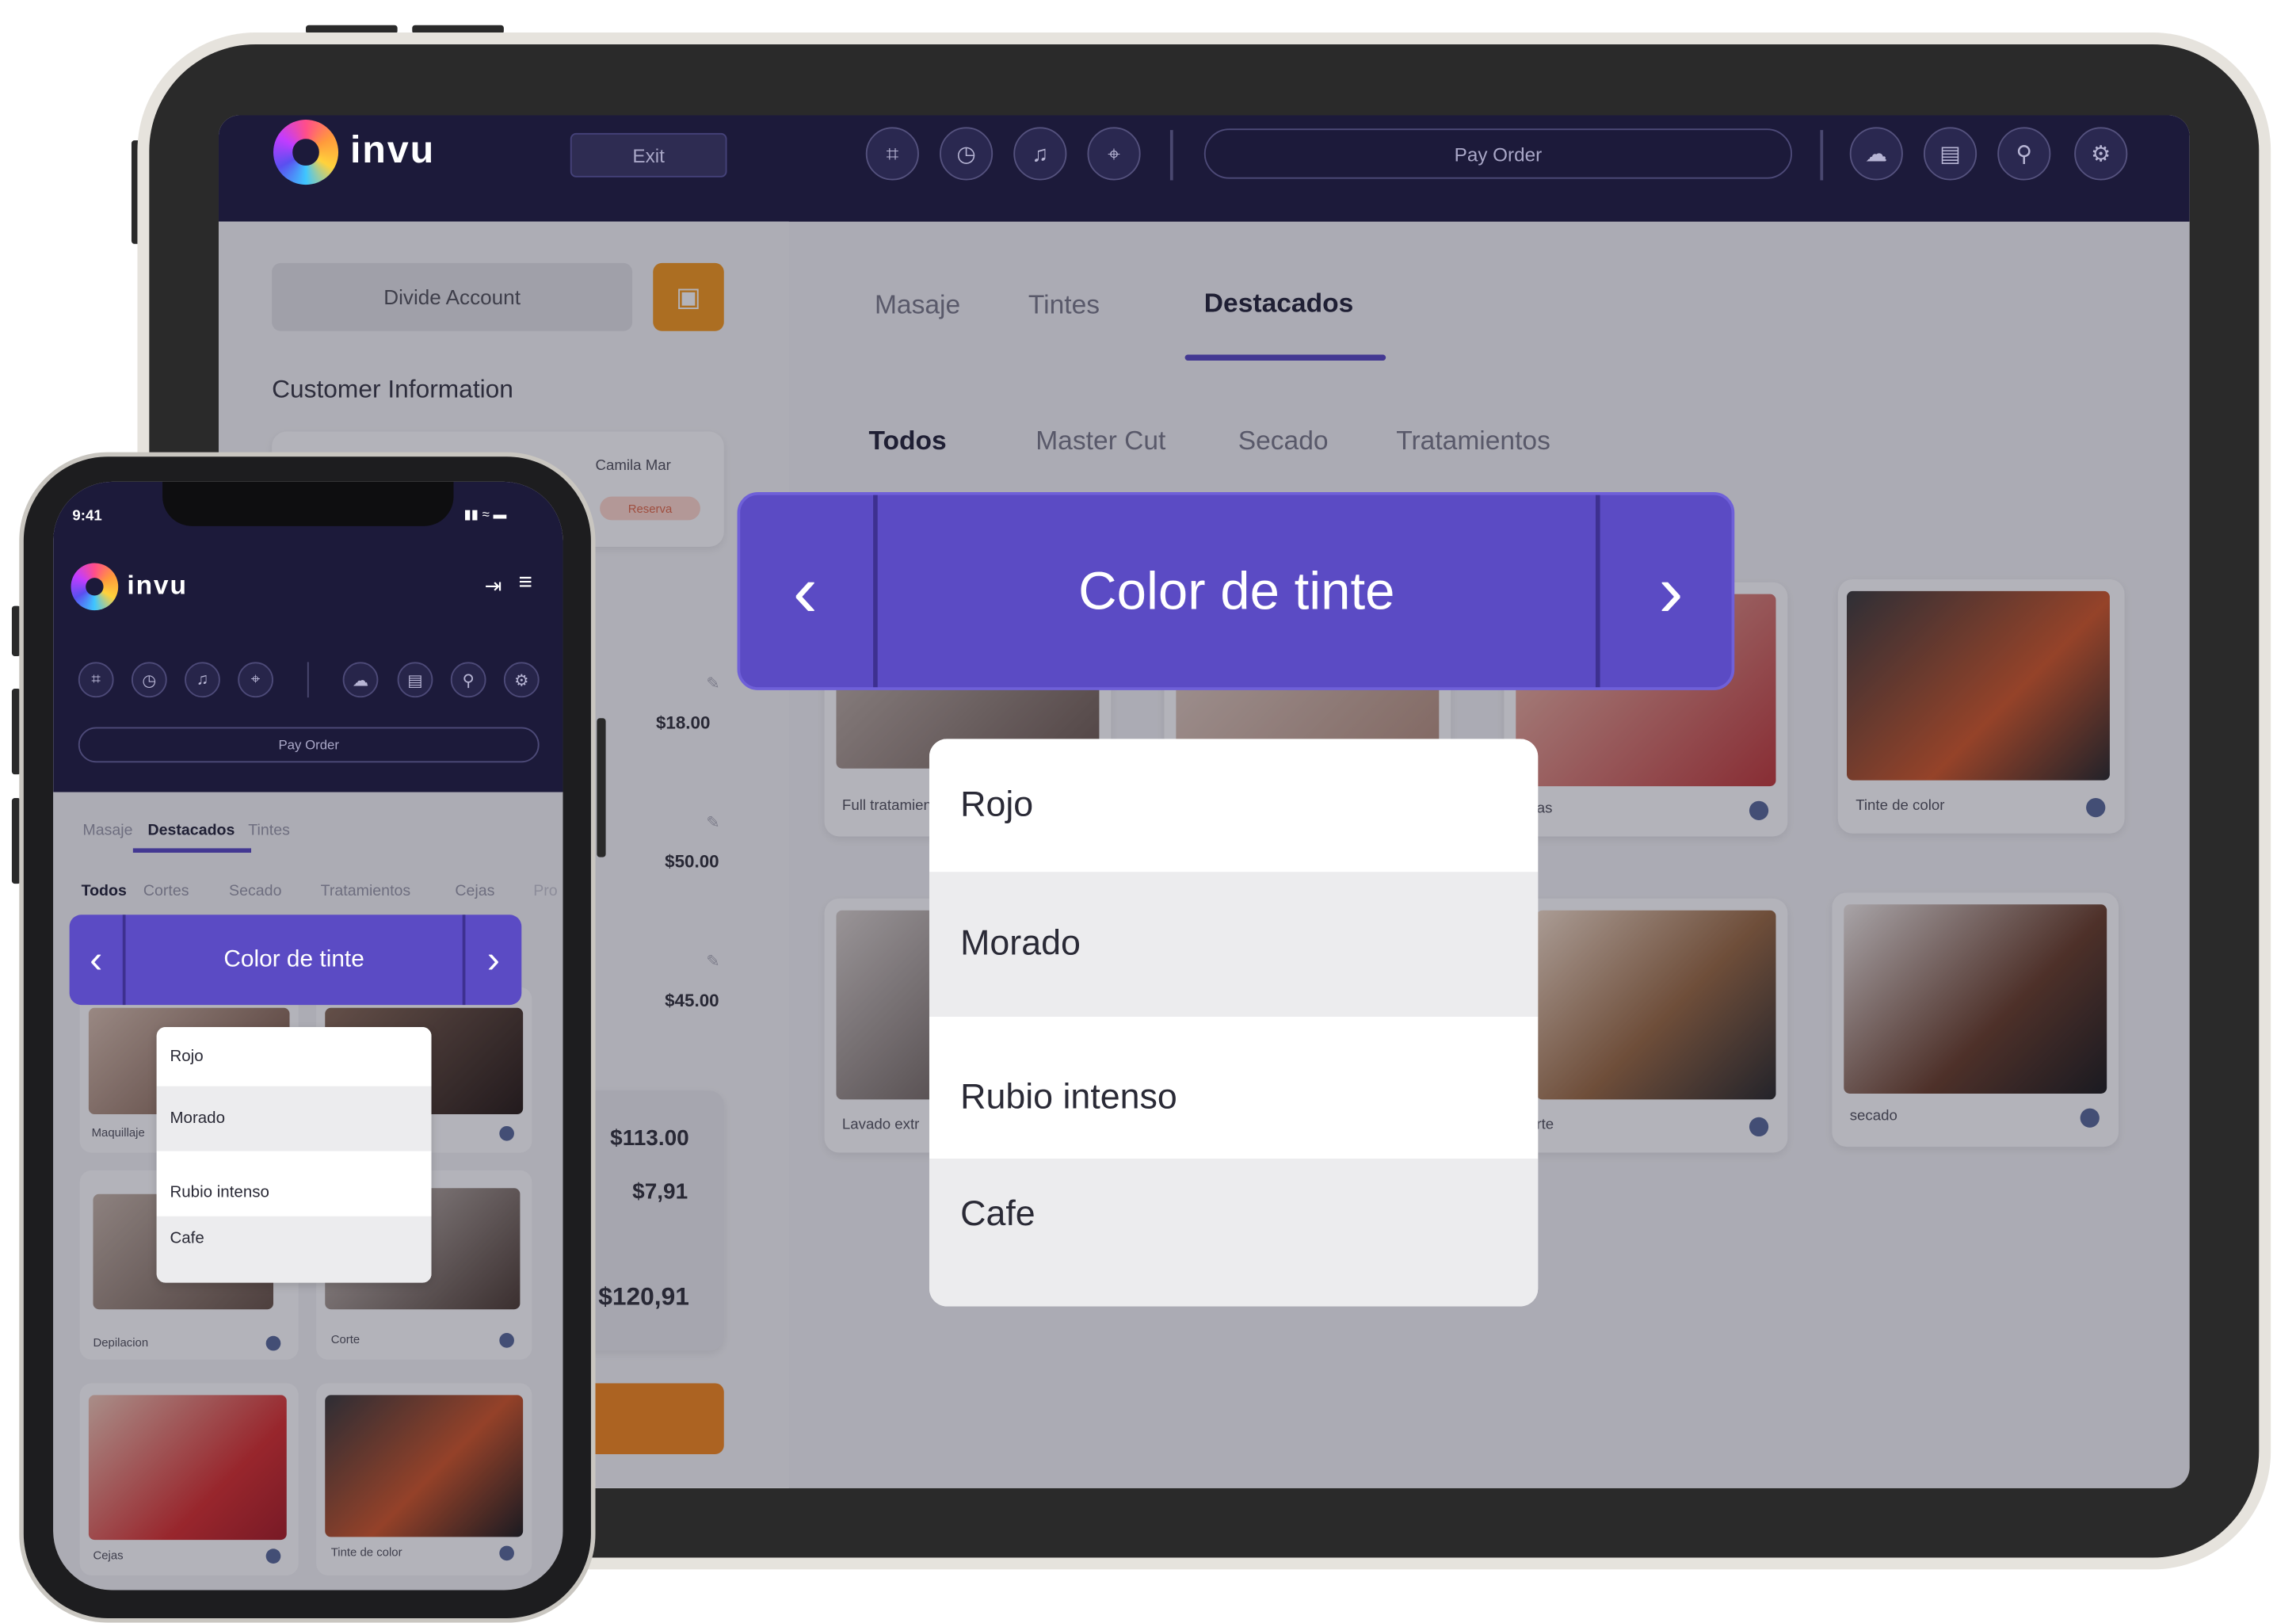 The image size is (2296, 1623). What do you see at coordinates (493, 586) in the screenshot?
I see `logout-icon: ⇥` at bounding box center [493, 586].